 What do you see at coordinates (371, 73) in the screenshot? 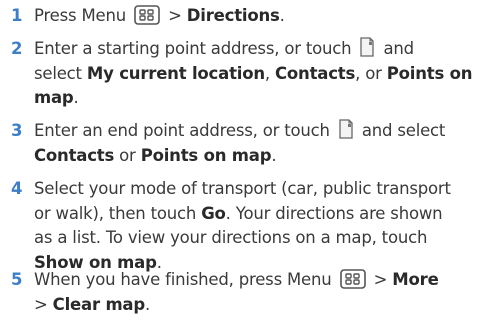
I see `step-text-segment: , or` at bounding box center [371, 73].